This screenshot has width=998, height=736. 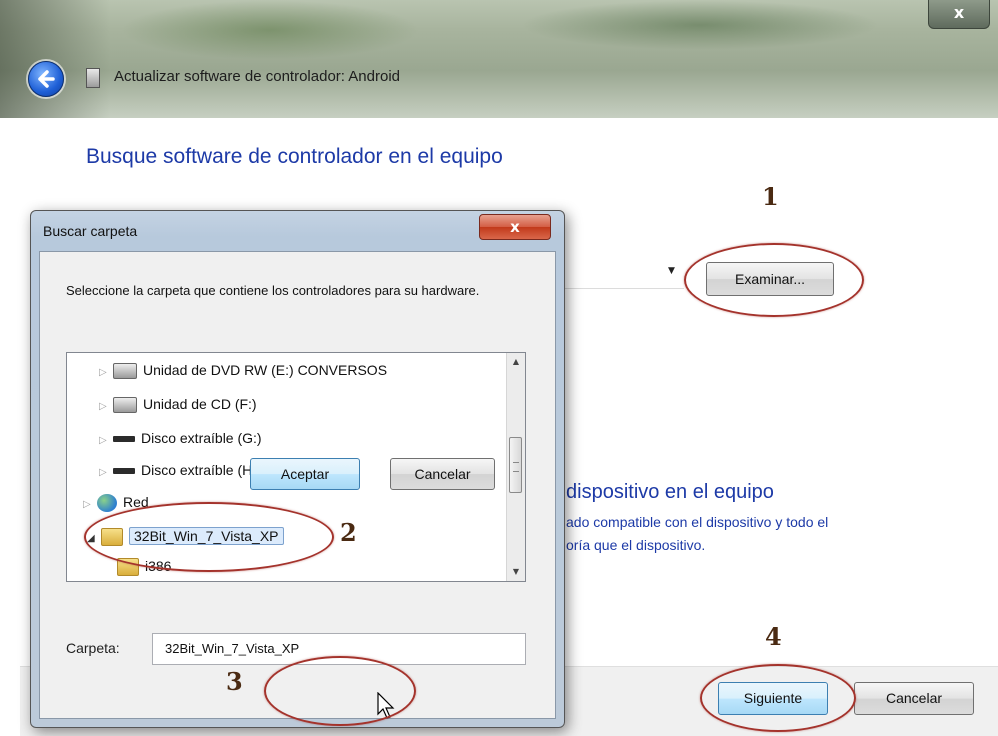 I want to click on window-close-button: x, so click(x=959, y=14).